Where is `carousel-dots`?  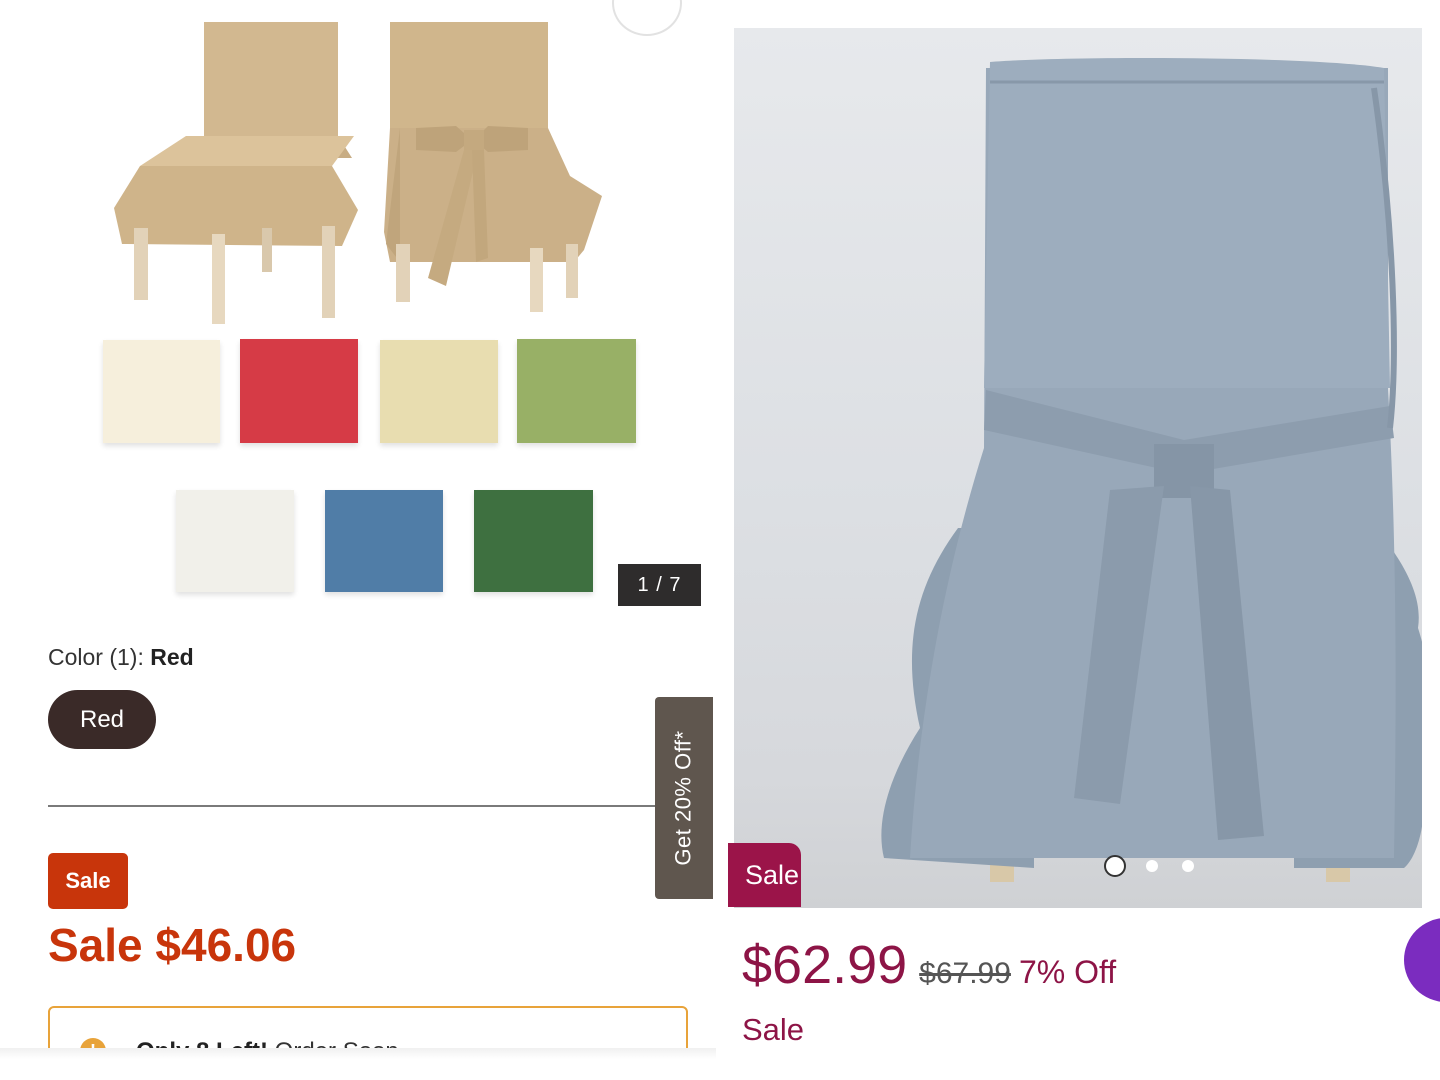 carousel-dots is located at coordinates (1154, 864).